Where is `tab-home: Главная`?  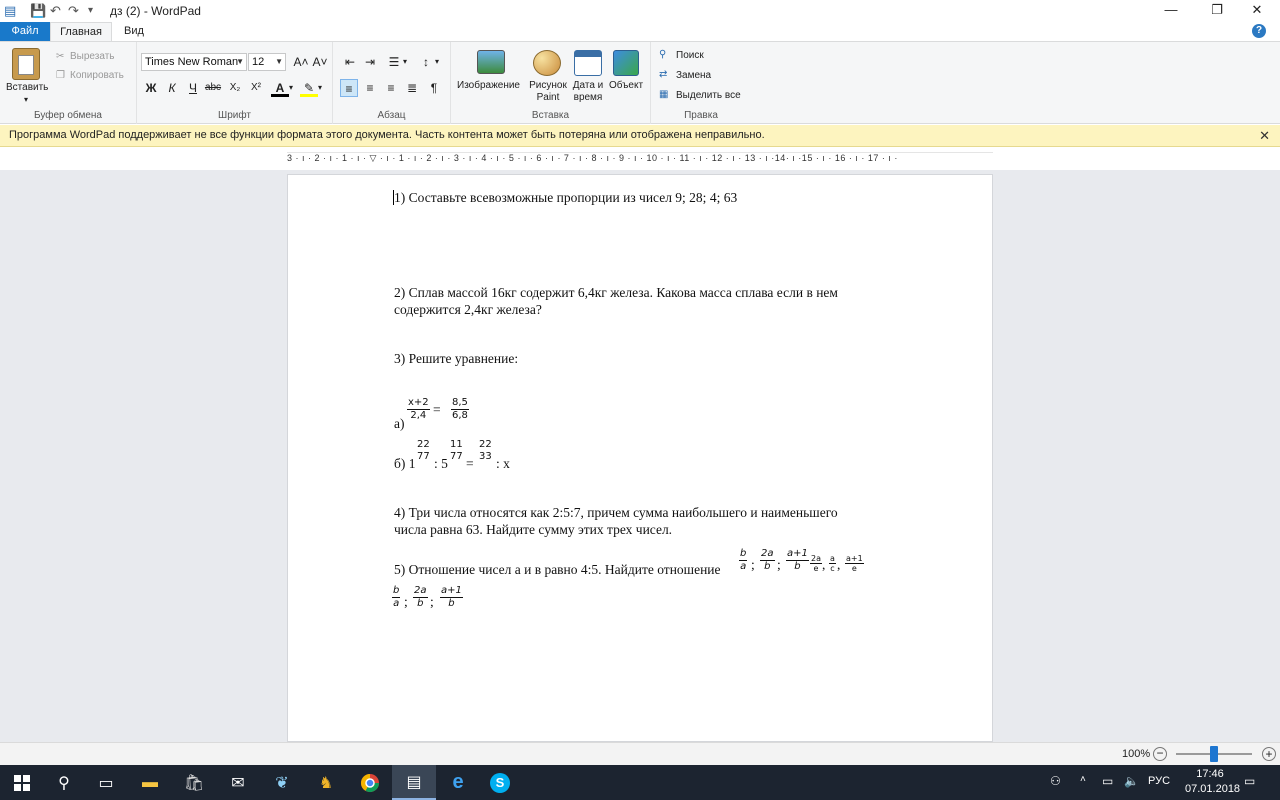 tab-home: Главная is located at coordinates (81, 31).